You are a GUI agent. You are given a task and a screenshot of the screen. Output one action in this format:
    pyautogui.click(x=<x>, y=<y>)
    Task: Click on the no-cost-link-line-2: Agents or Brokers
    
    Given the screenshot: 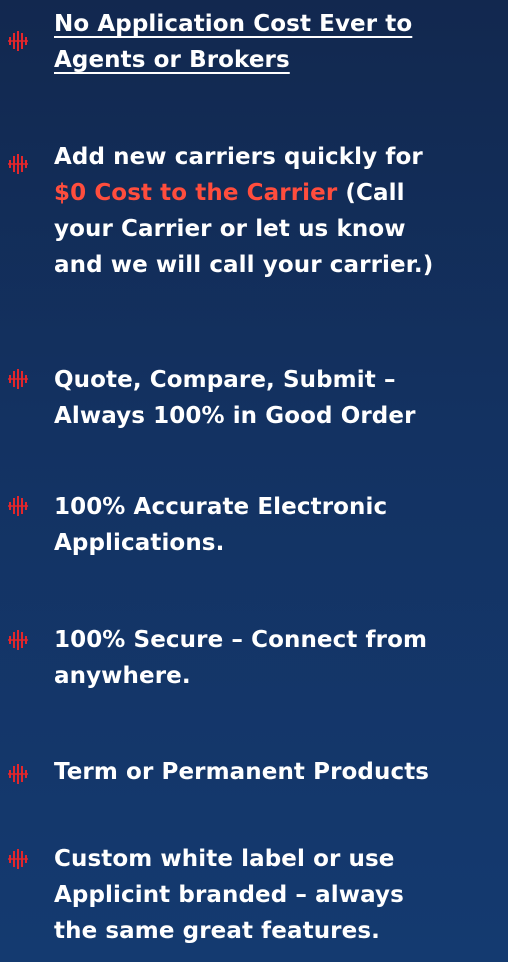 What is the action you would take?
    pyautogui.click(x=280, y=60)
    